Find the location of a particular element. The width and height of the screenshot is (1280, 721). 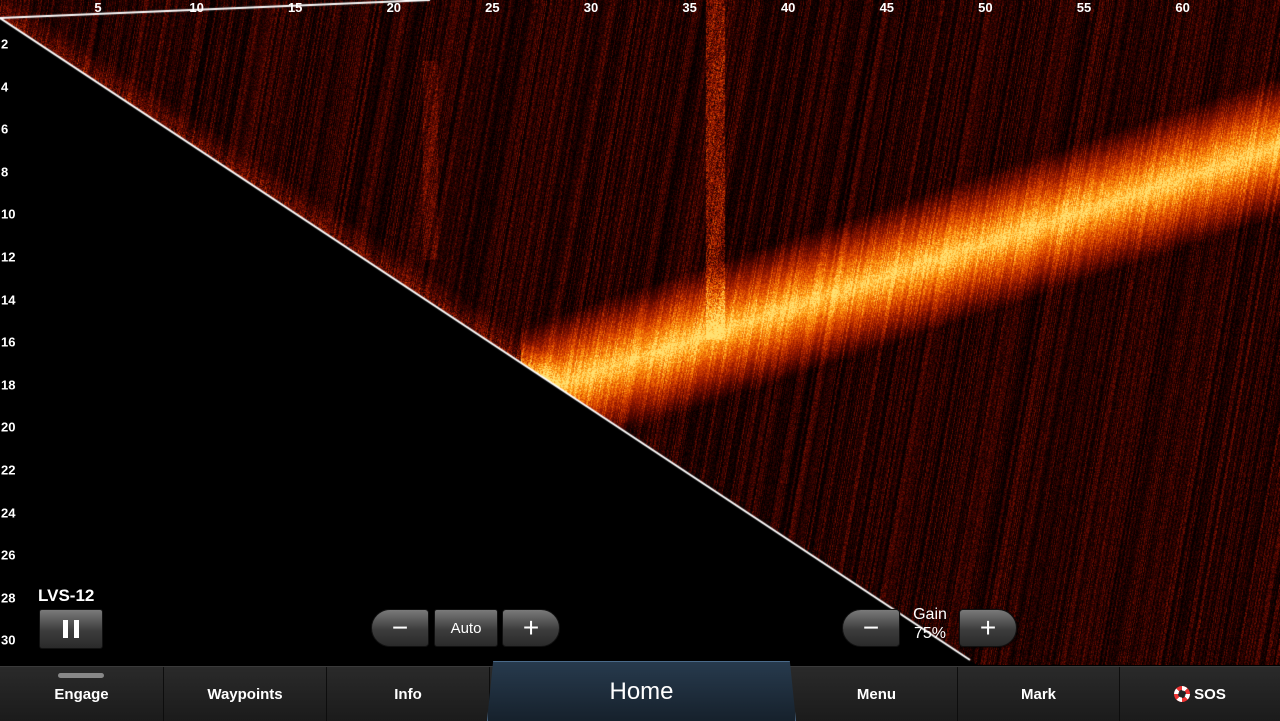

pause-button is located at coordinates (71, 629).